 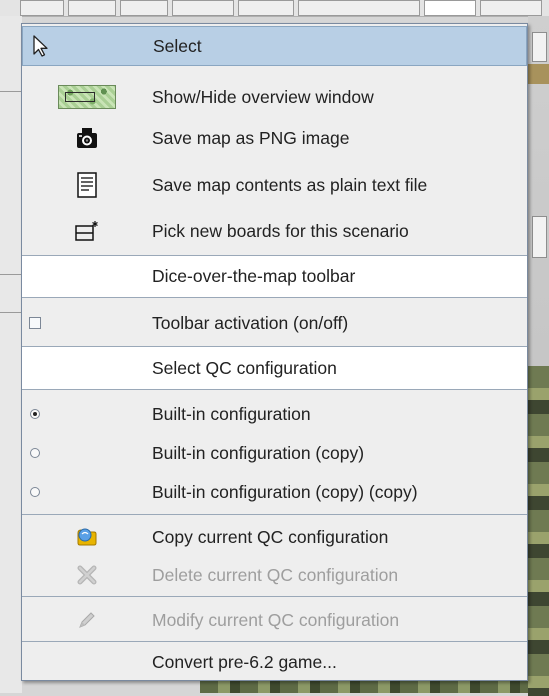 What do you see at coordinates (285, 491) in the screenshot?
I see `menu-item-label: Built-in configuration (copy) (copy)` at bounding box center [285, 491].